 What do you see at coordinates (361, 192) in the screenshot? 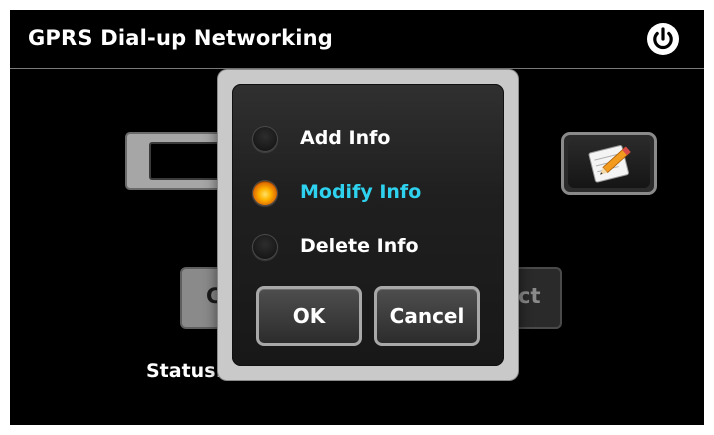
I see `option-label: Modify Info` at bounding box center [361, 192].